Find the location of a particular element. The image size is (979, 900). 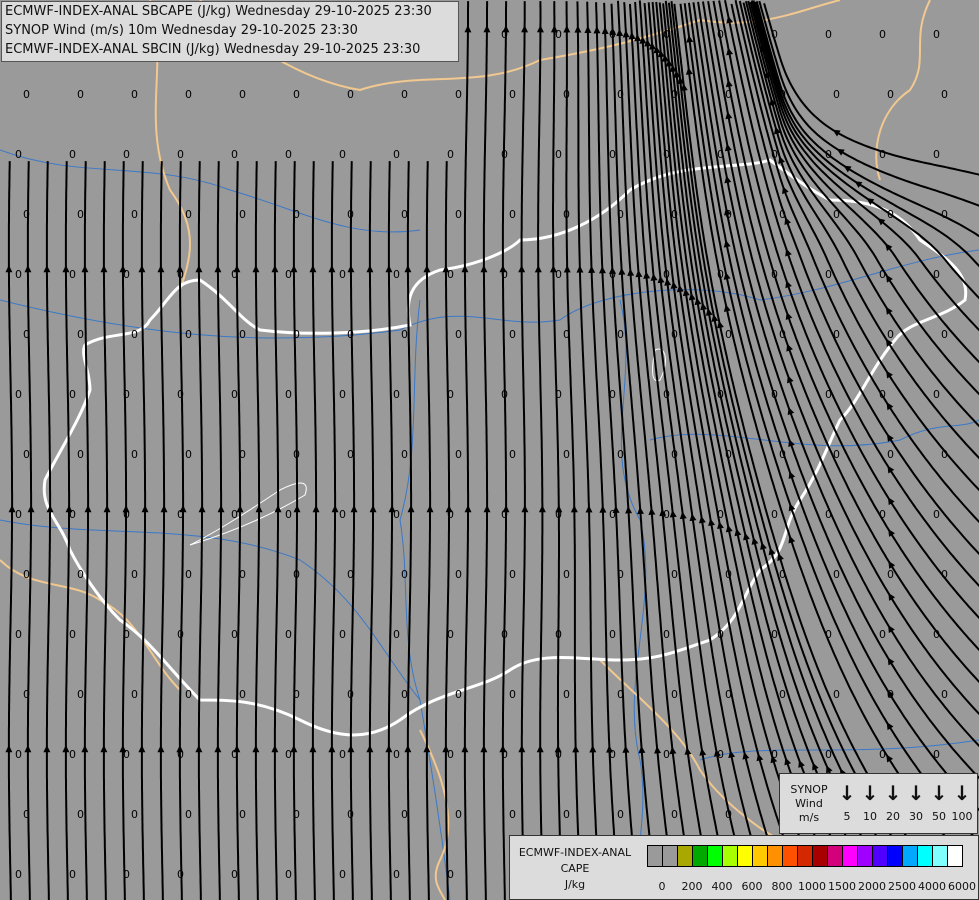

cape-tick-label: 6000 is located at coordinates (962, 886).